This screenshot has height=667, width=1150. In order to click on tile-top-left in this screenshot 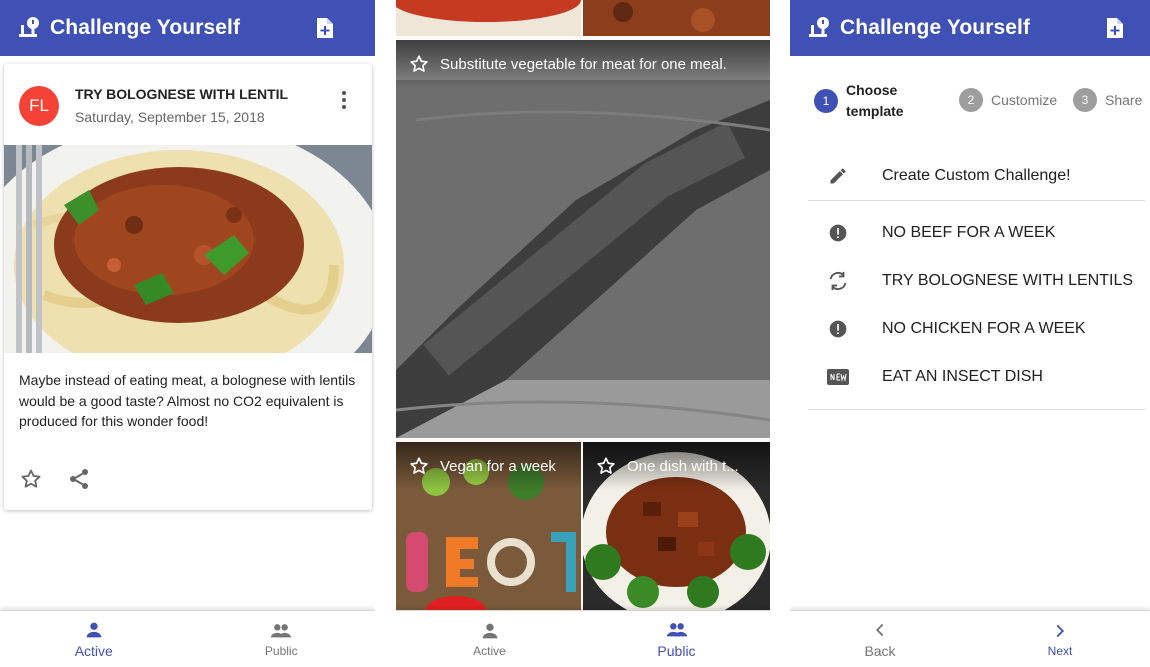, I will do `click(488, 18)`.